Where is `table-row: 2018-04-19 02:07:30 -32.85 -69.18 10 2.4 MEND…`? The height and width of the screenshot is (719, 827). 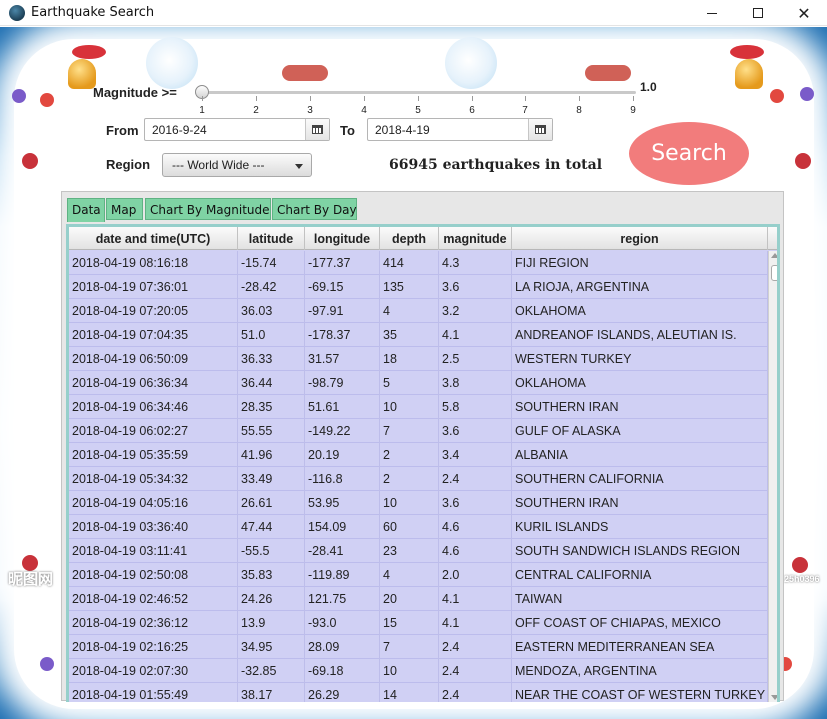
table-row: 2018-04-19 02:07:30 -32.85 -69.18 10 2.4 MEND… is located at coordinates (418, 671).